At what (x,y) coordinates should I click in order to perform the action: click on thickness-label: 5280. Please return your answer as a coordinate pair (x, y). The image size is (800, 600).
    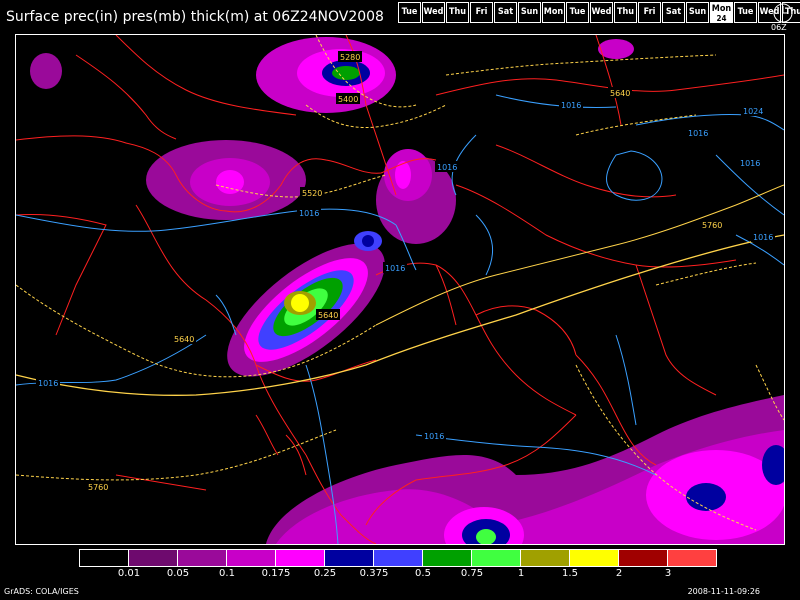
    Looking at the image, I should click on (350, 56).